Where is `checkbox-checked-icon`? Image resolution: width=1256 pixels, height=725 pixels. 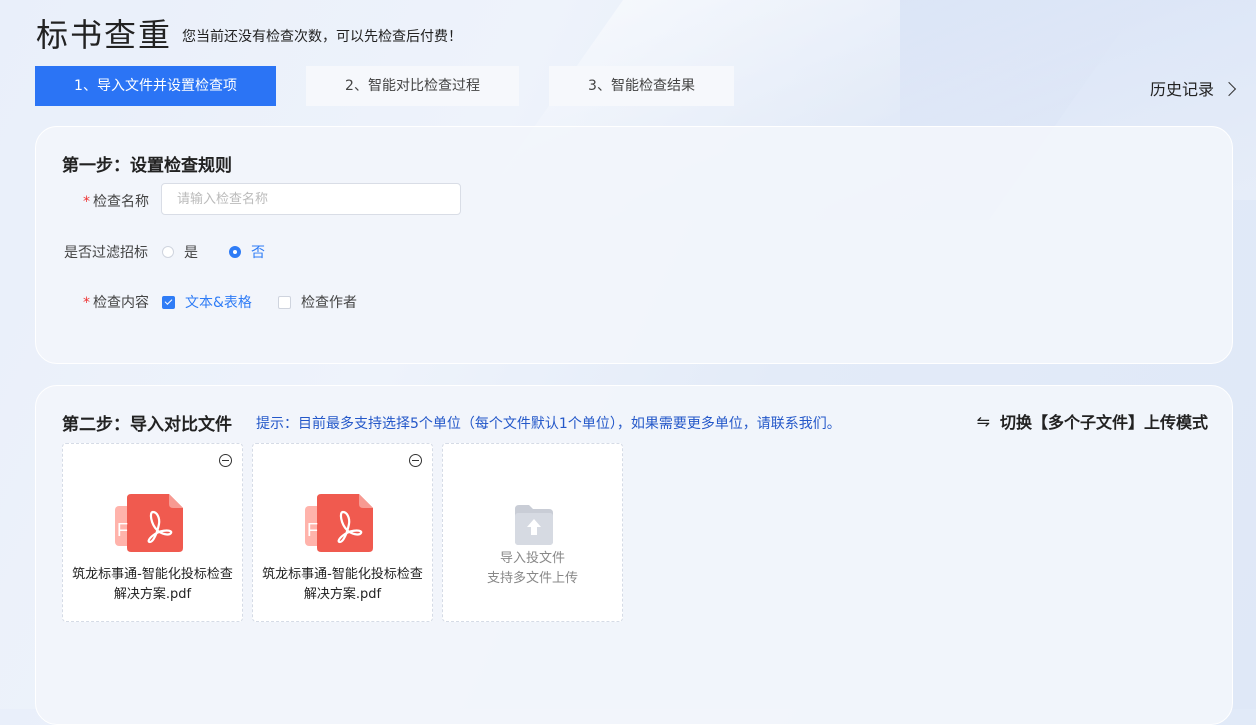 checkbox-checked-icon is located at coordinates (168, 302).